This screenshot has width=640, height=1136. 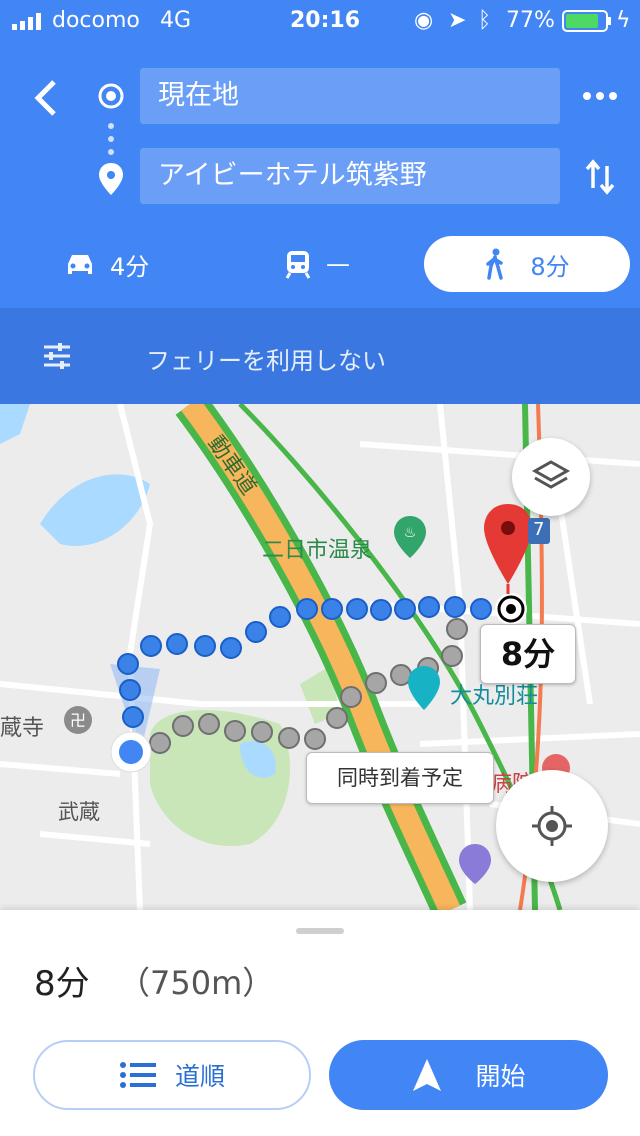 I want to click on more-horizontal-icon, so click(x=600, y=96).